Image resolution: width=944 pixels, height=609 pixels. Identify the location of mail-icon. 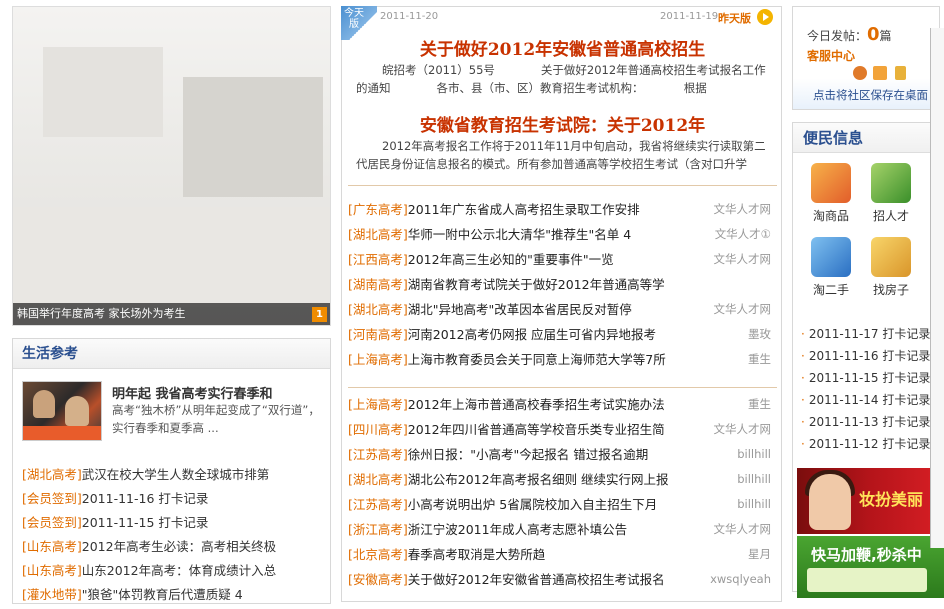
(880, 73).